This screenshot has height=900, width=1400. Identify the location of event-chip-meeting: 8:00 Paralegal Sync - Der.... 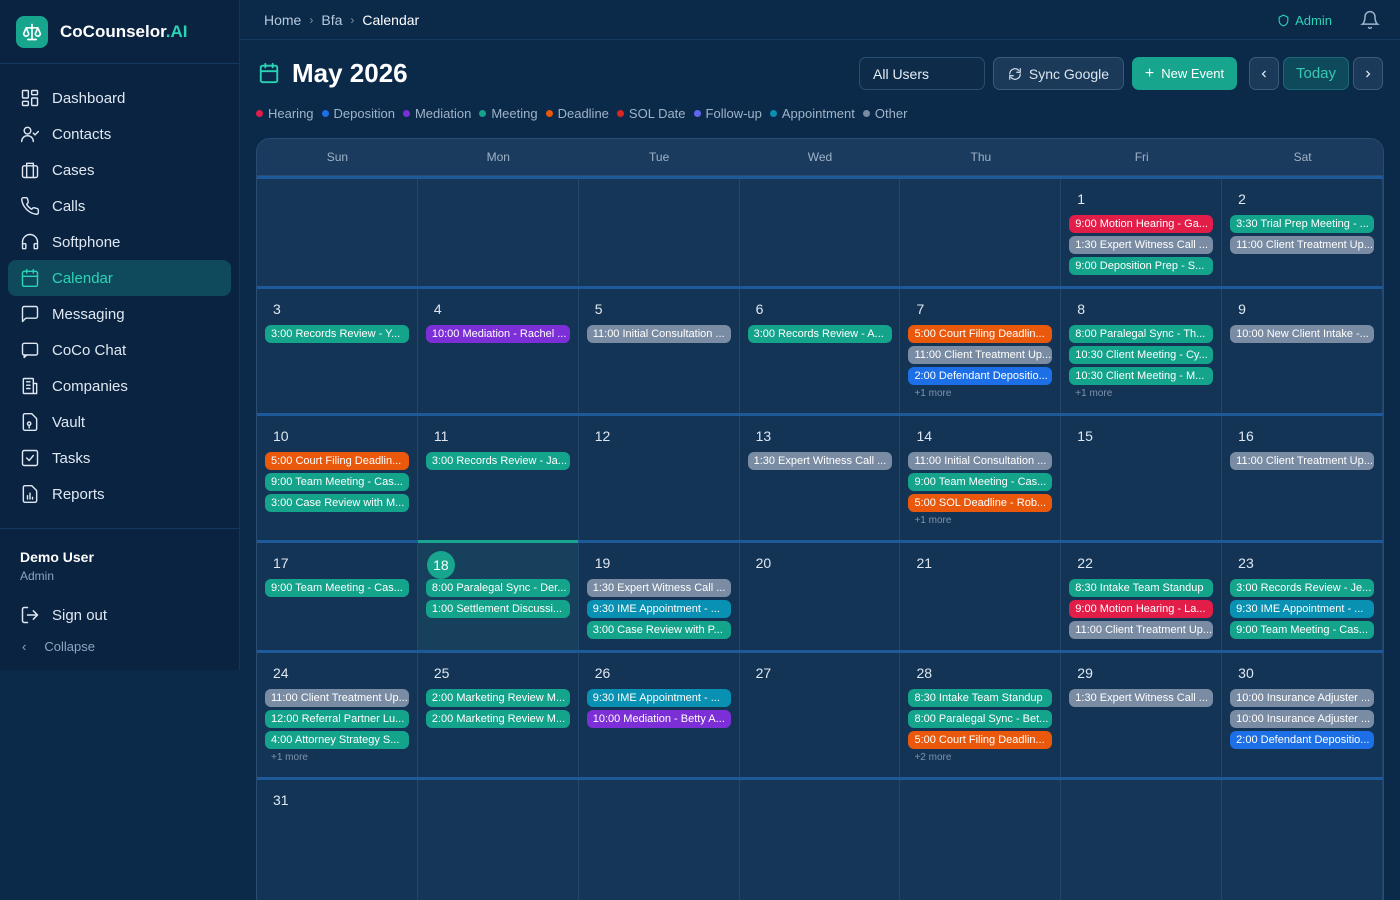
(497, 588).